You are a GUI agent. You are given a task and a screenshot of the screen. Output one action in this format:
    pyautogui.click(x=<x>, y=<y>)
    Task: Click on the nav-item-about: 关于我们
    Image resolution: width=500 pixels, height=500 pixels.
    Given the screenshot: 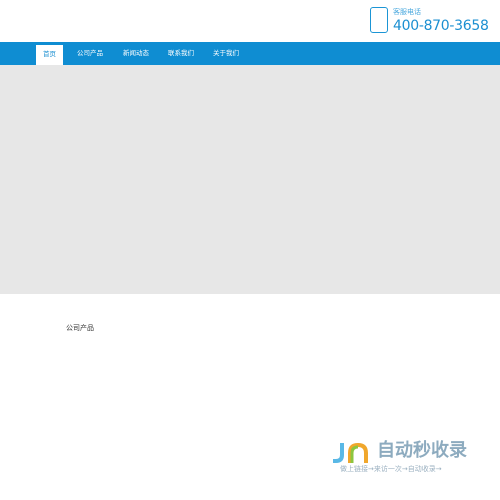 What is the action you would take?
    pyautogui.click(x=226, y=53)
    